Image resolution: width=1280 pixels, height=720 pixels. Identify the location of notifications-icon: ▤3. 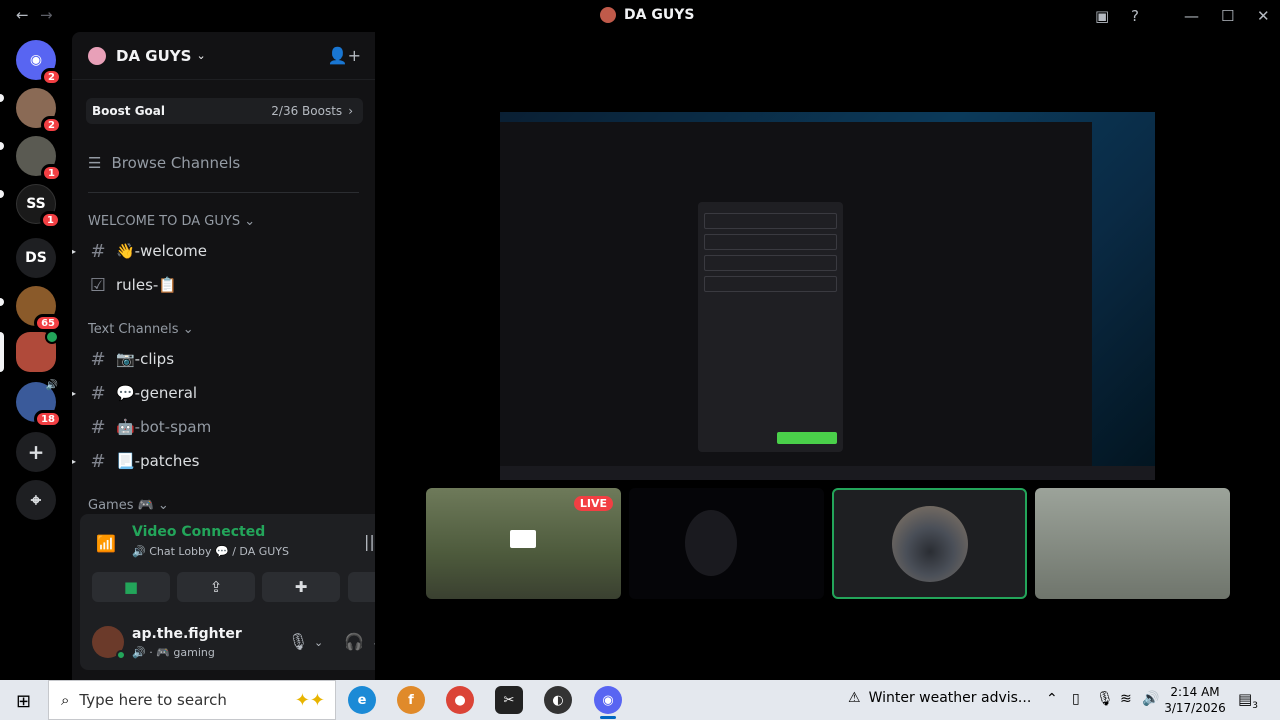
(1248, 700).